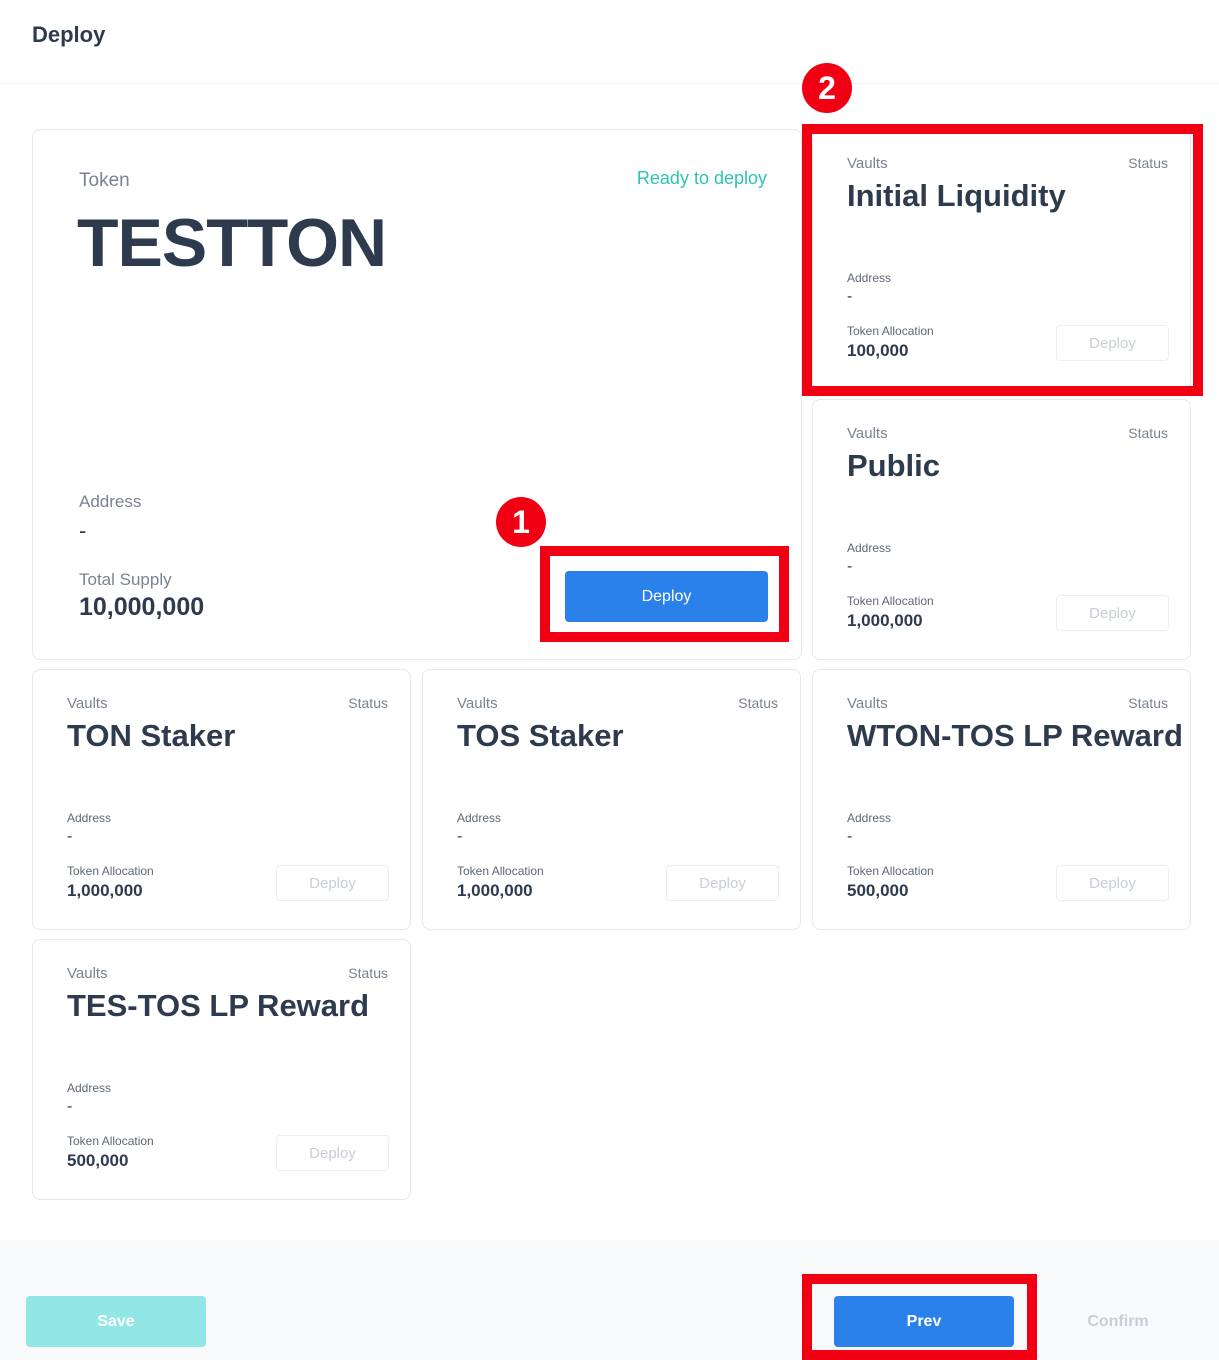 The height and width of the screenshot is (1360, 1219). Describe the element at coordinates (104, 180) in the screenshot. I see `token-label: Token` at that location.